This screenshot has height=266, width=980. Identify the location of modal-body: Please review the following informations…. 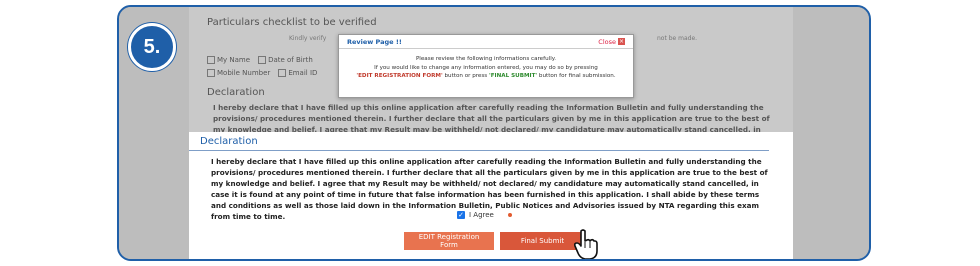
(486, 65).